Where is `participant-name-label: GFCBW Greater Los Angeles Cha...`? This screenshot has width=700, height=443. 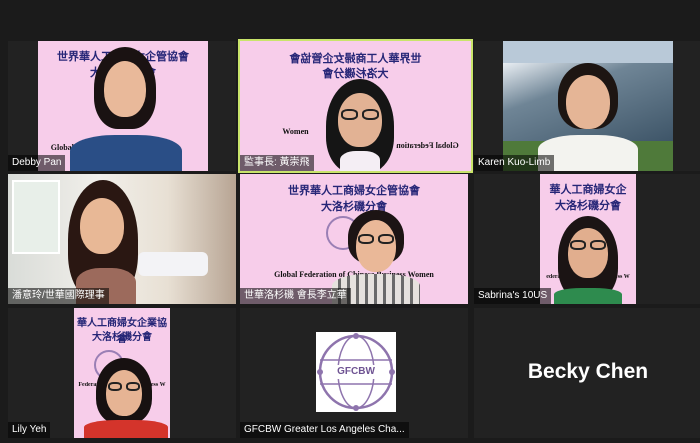
participant-name-label: GFCBW Greater Los Angeles Cha... is located at coordinates (324, 430).